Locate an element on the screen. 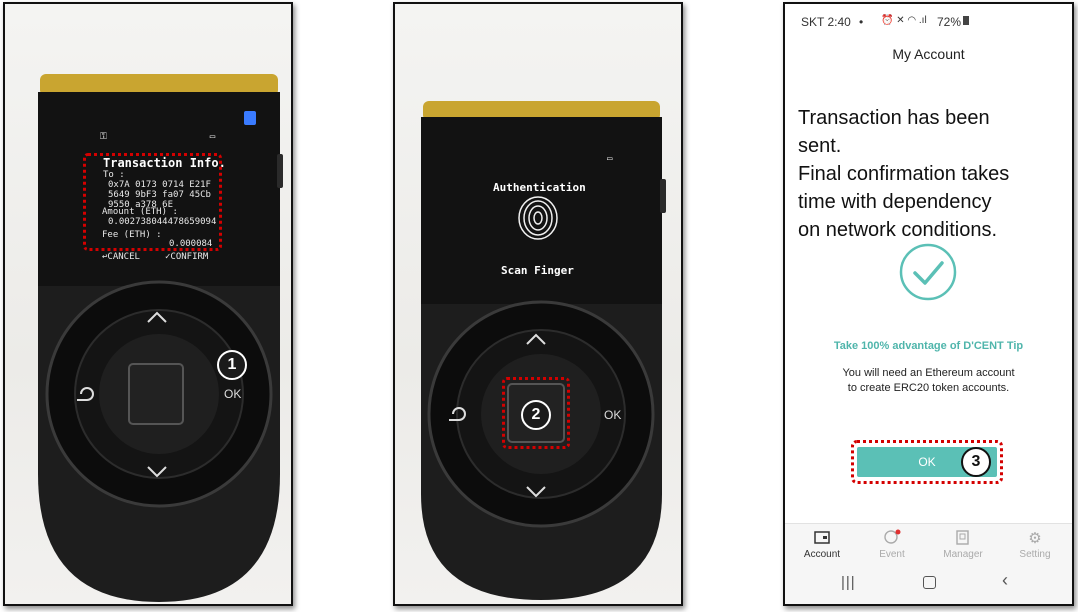 This screenshot has width=1078, height=612. screen-title: Authentication is located at coordinates (539, 187).